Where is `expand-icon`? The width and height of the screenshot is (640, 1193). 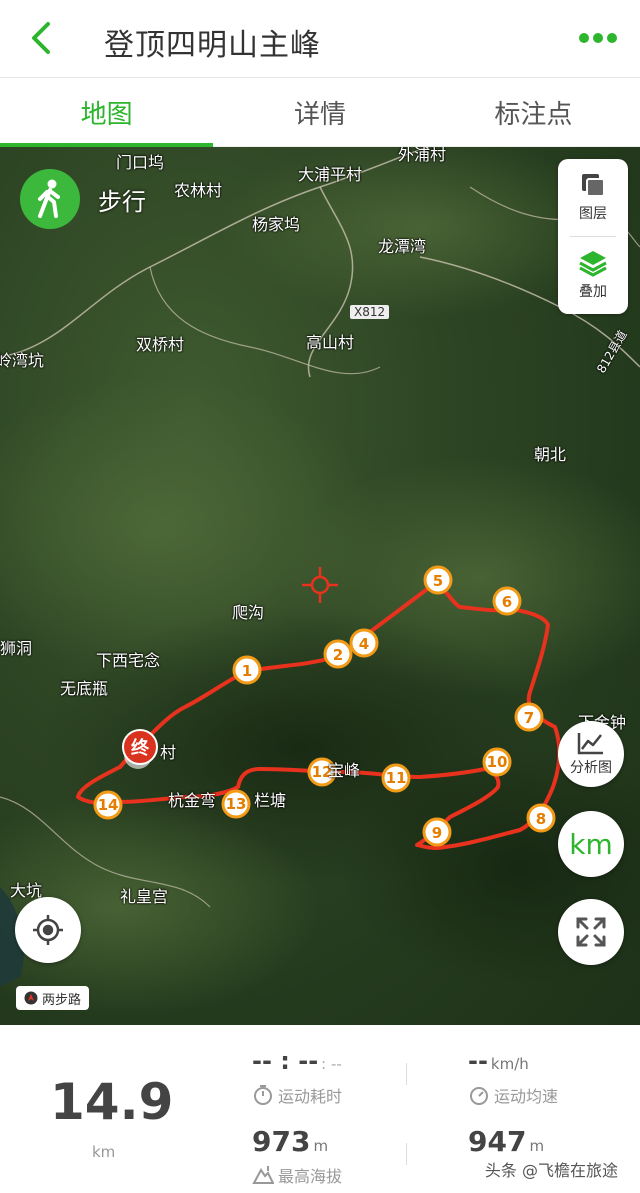 expand-icon is located at coordinates (591, 932).